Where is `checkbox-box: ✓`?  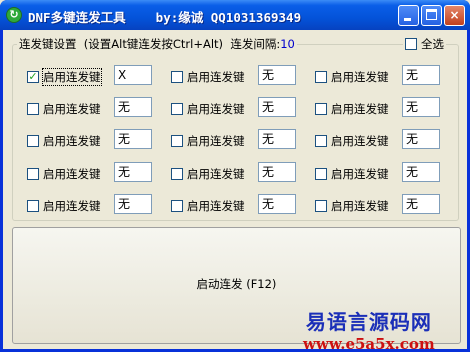
checkbox-box: ✓ is located at coordinates (33, 77).